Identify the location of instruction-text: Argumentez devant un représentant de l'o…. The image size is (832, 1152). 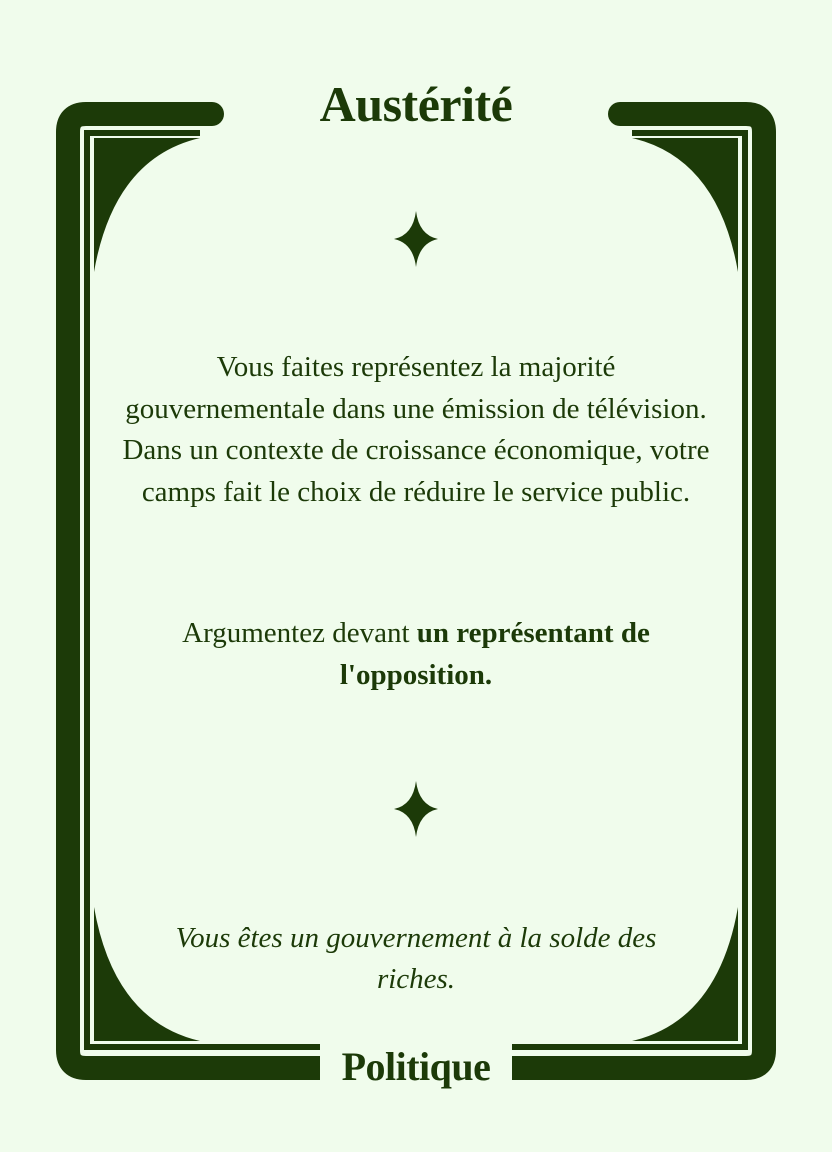
(416, 654).